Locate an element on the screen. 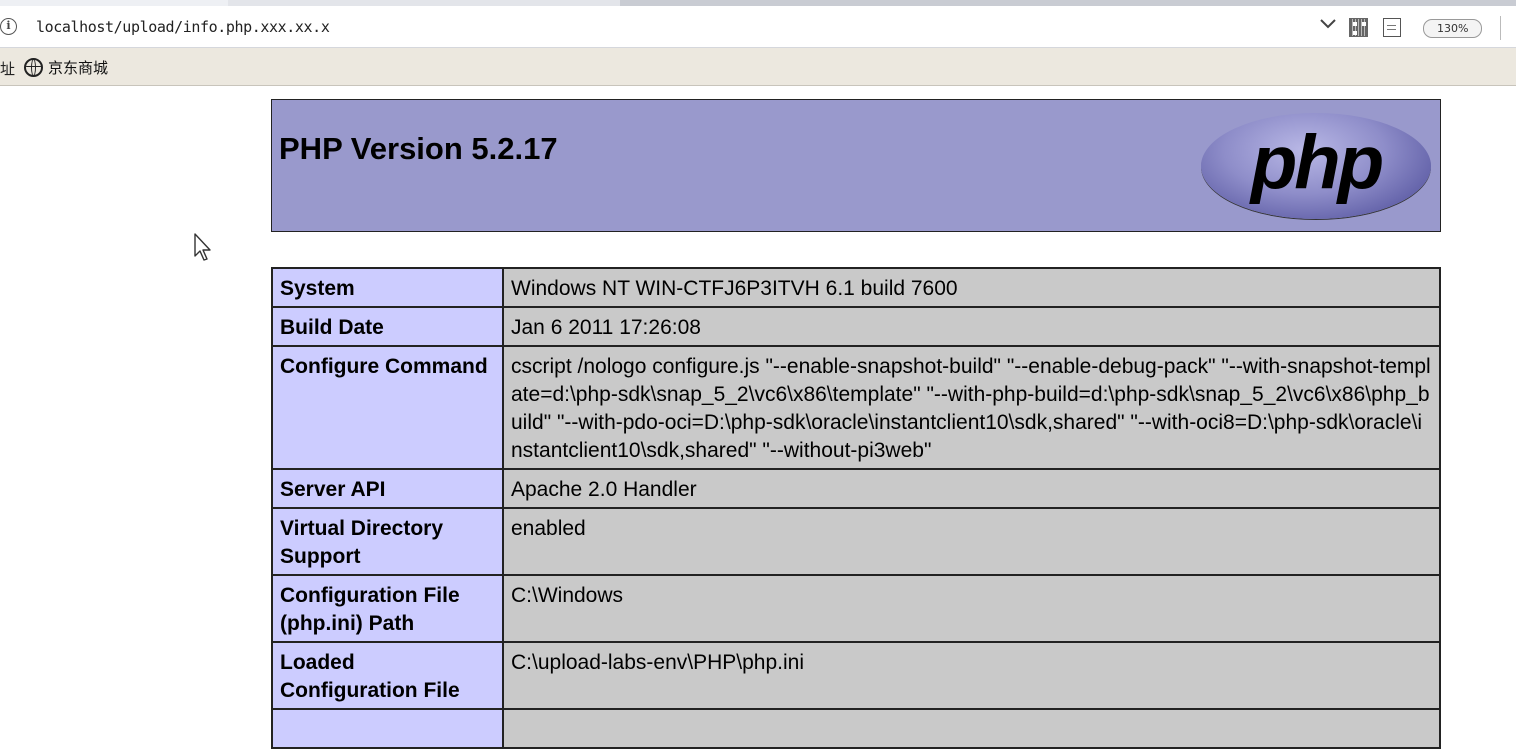 The width and height of the screenshot is (1516, 753). row-value: C:\Windows is located at coordinates (971, 608).